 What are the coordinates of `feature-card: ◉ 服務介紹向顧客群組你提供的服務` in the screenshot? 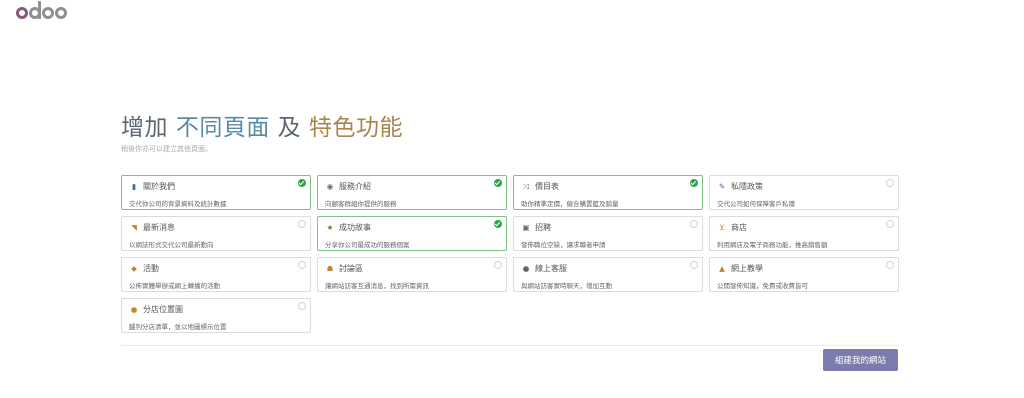 It's located at (412, 192).